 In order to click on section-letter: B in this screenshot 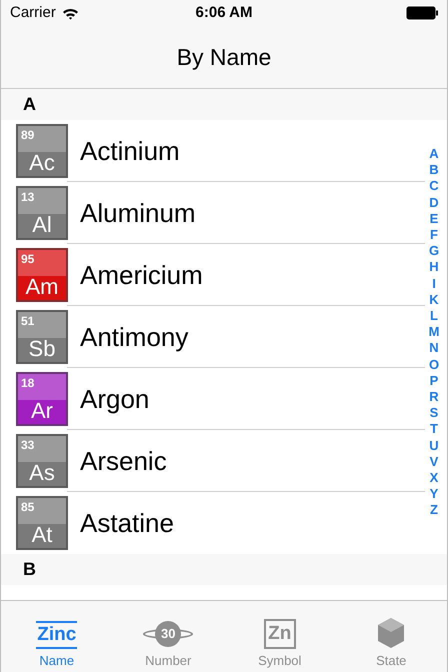, I will do `click(29, 569)`.